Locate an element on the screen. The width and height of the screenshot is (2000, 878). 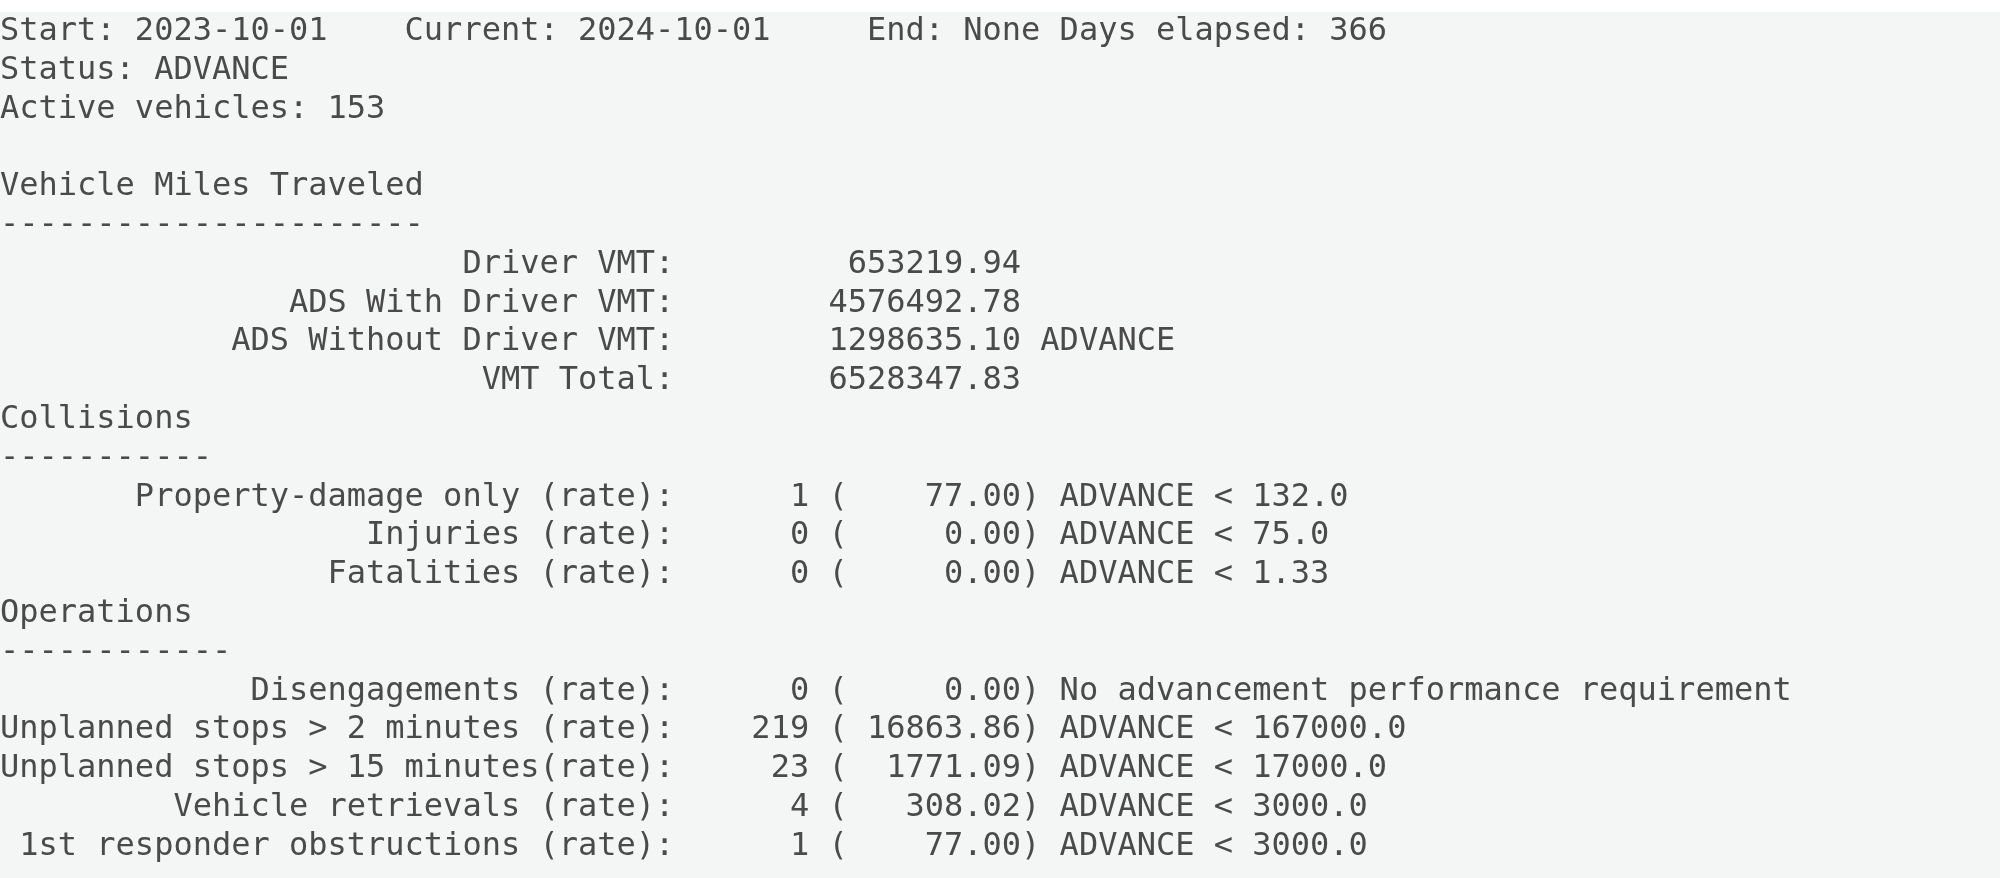
metric-status: ADVANCE < 75.0 is located at coordinates (1194, 534).